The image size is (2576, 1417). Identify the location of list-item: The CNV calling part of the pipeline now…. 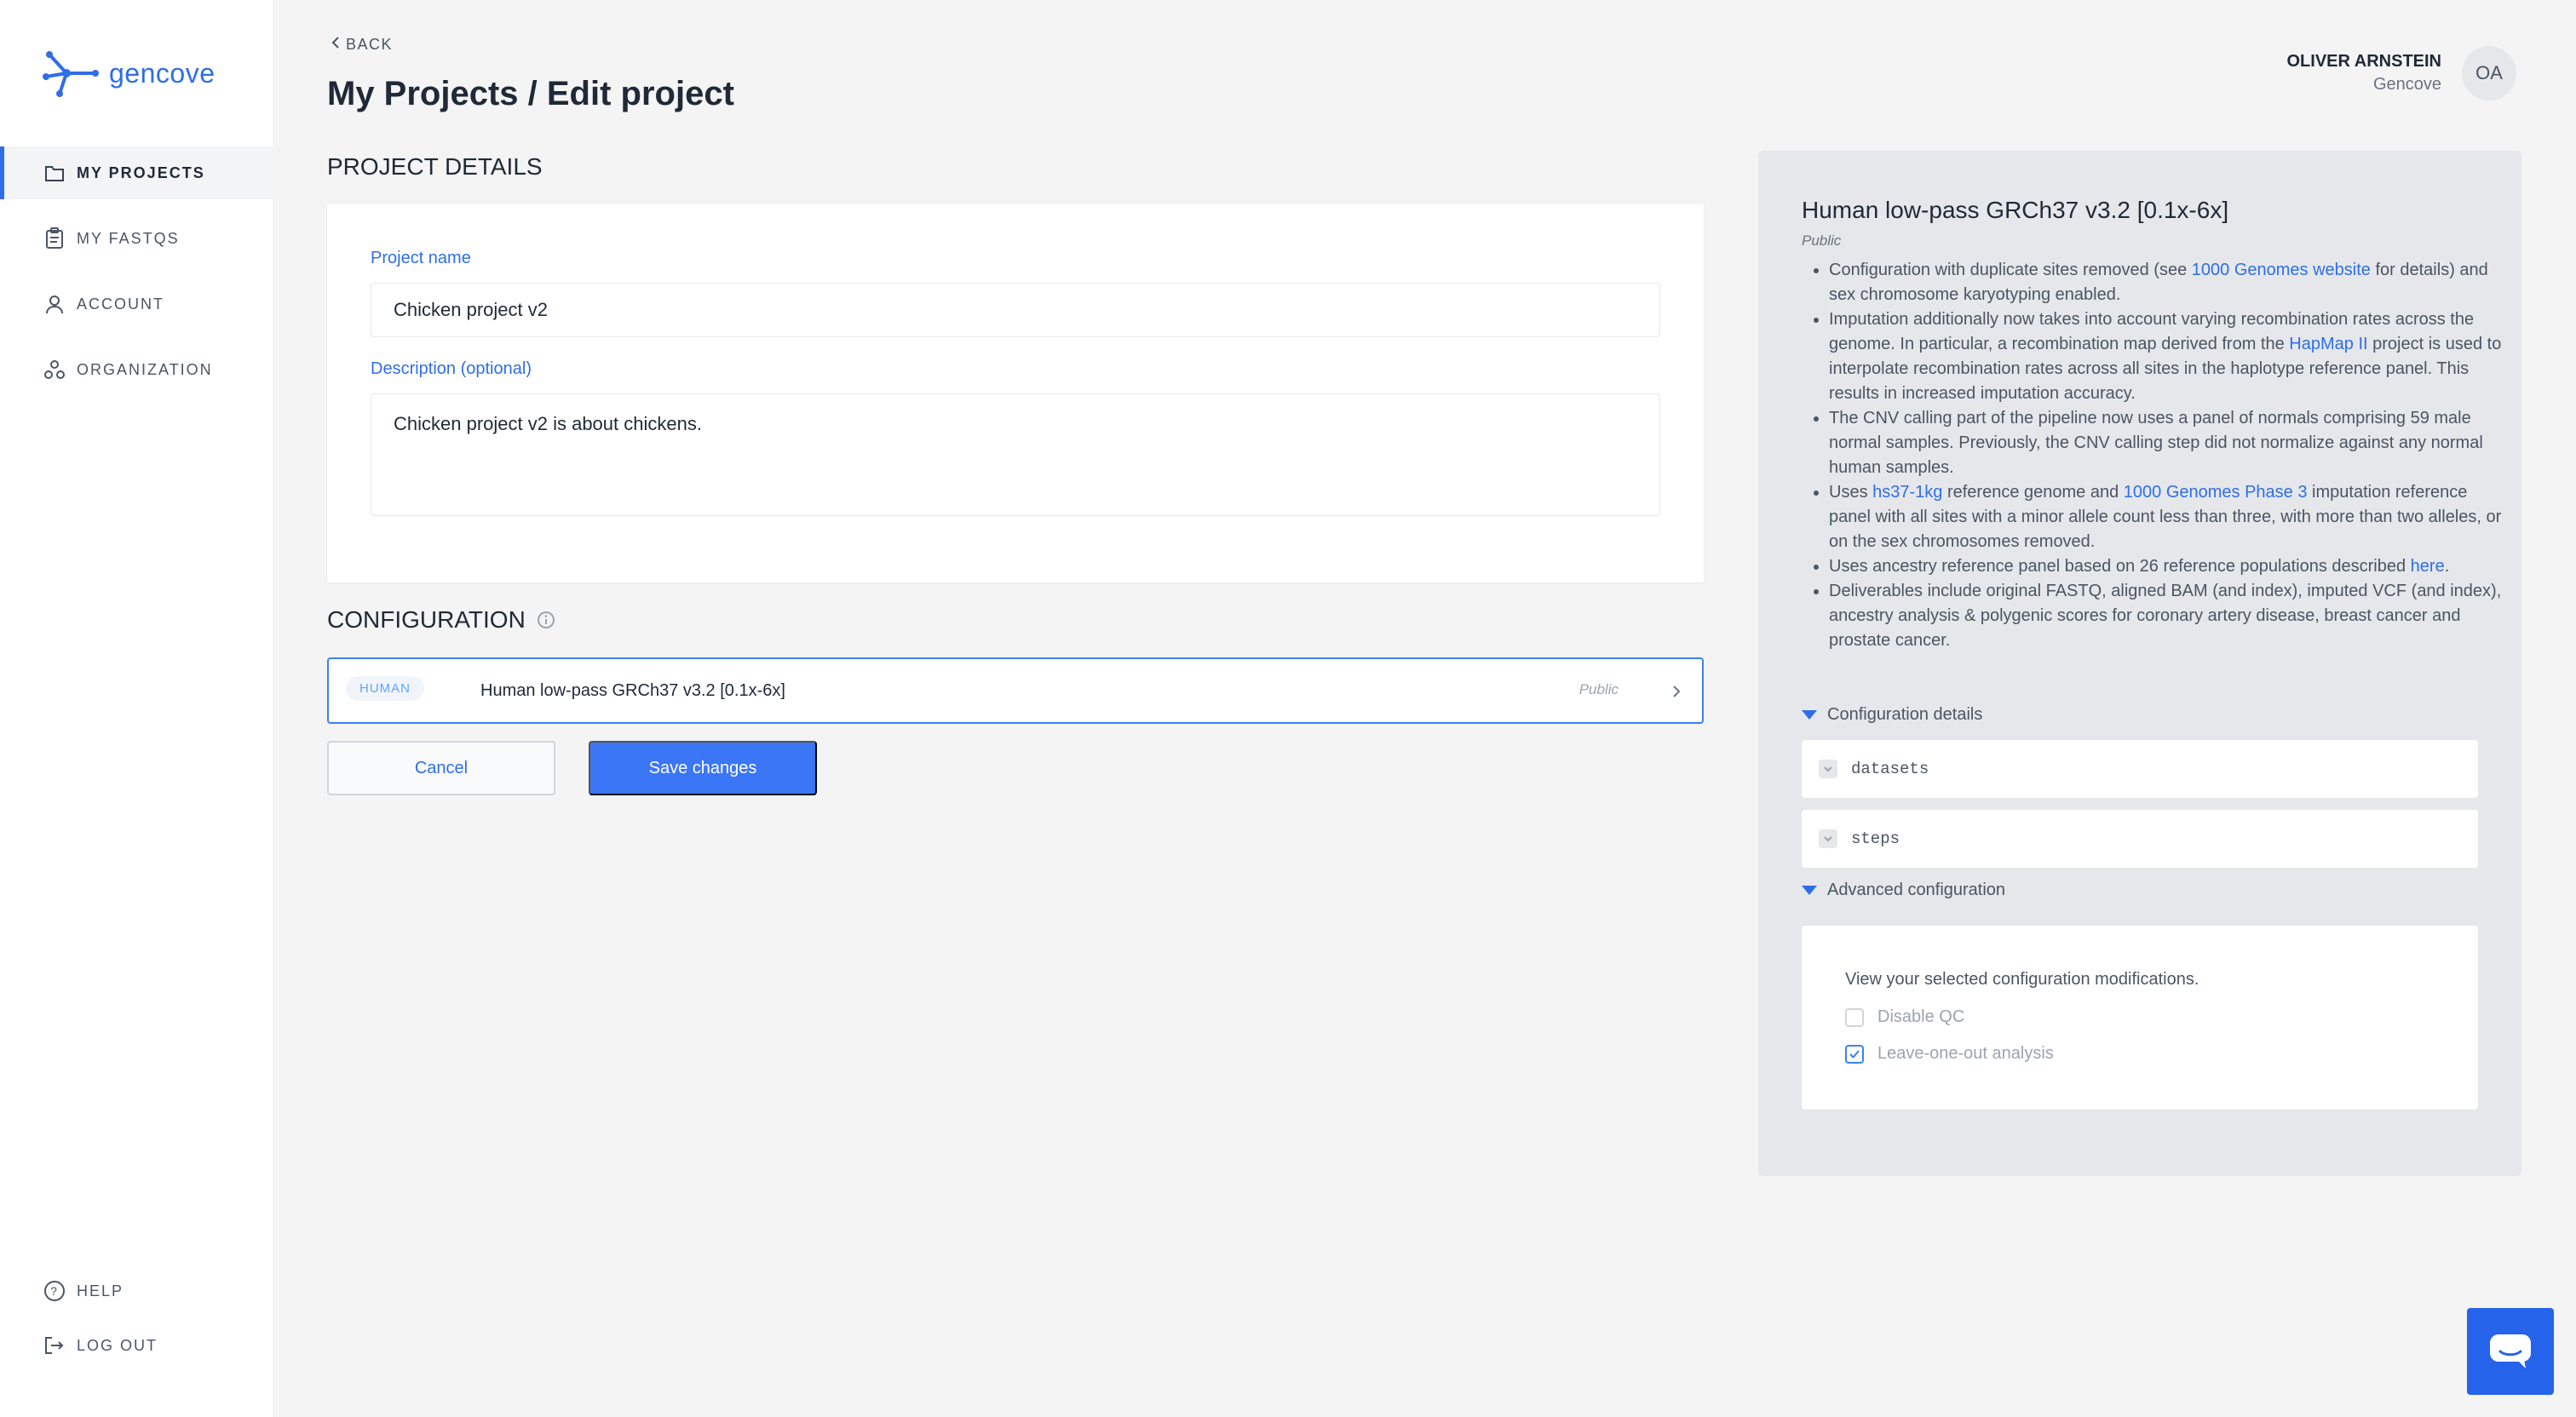
(2169, 443).